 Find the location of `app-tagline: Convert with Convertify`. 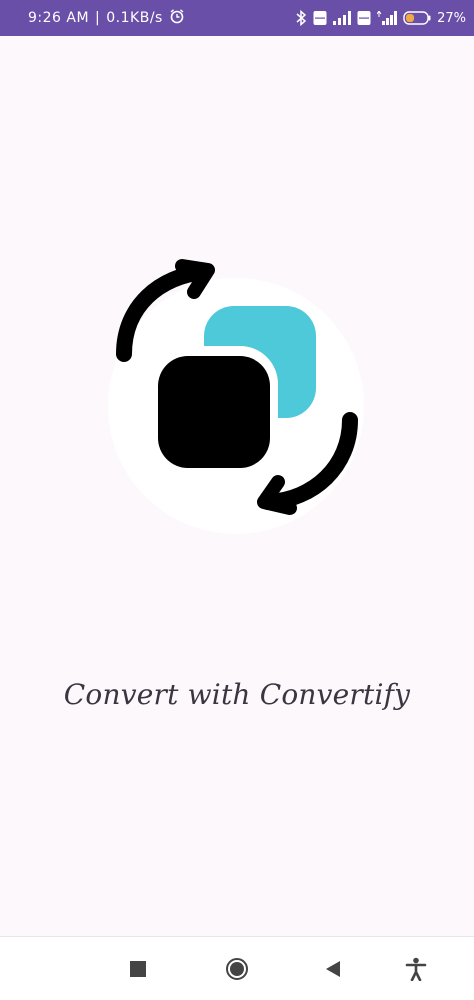

app-tagline: Convert with Convertify is located at coordinates (237, 694).